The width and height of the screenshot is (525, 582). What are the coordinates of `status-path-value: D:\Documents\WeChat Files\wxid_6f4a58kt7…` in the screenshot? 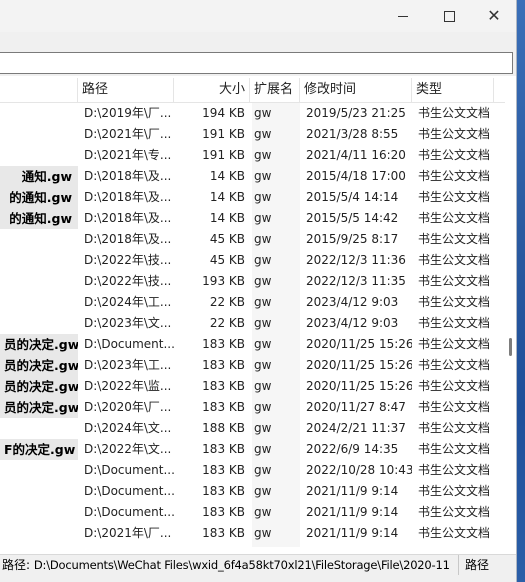 It's located at (241, 565).